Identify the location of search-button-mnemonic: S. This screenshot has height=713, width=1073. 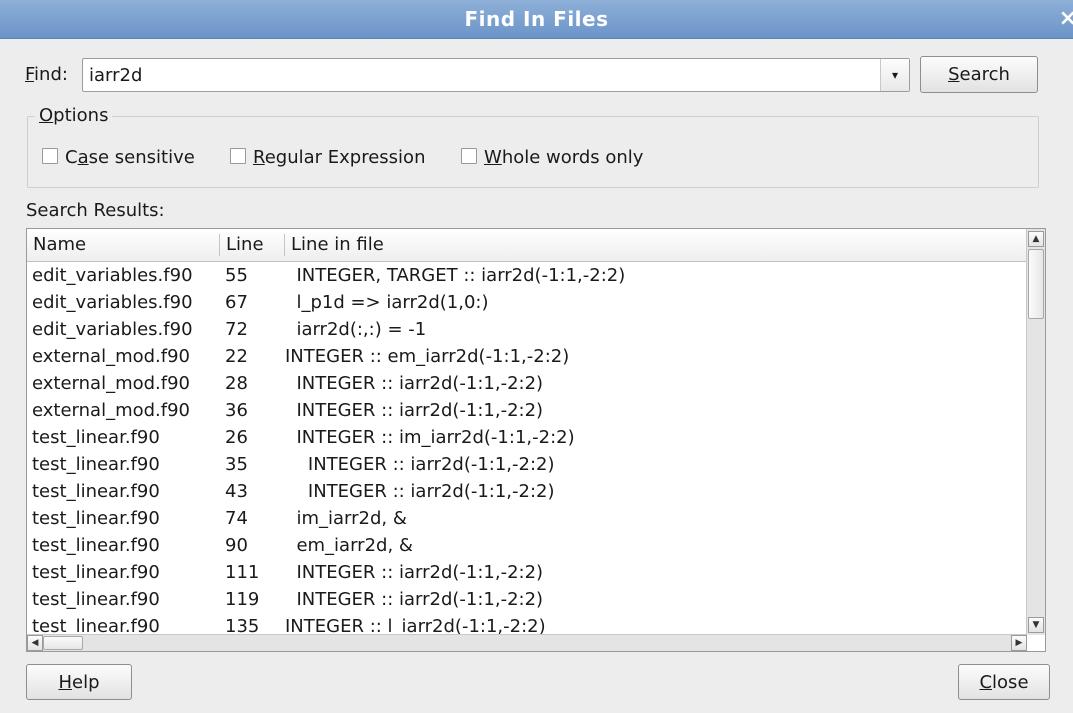
(954, 74).